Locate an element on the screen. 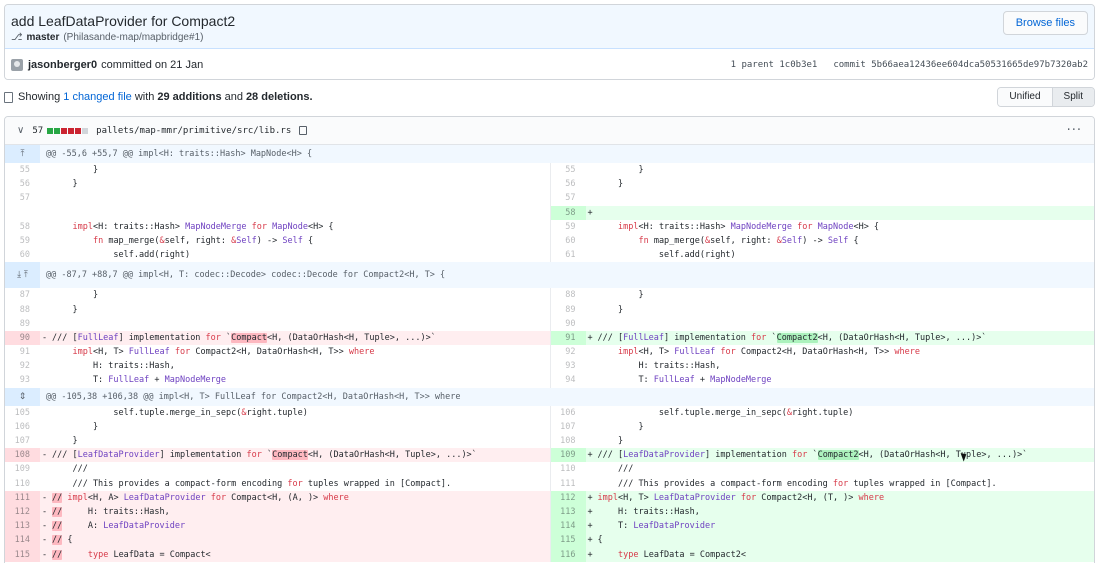 The image size is (1100, 563). line-number: 94 is located at coordinates (568, 380).